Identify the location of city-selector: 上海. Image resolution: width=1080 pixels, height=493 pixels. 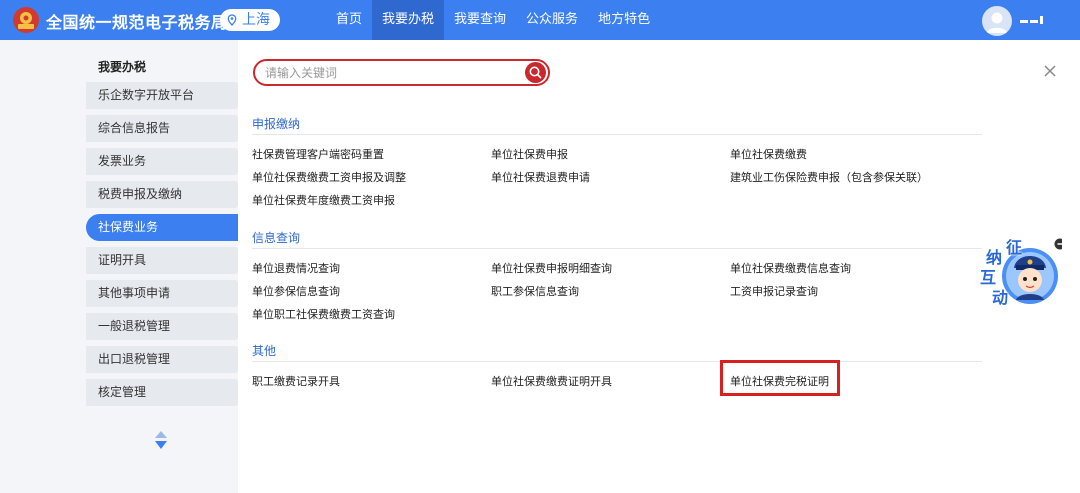
(250, 20).